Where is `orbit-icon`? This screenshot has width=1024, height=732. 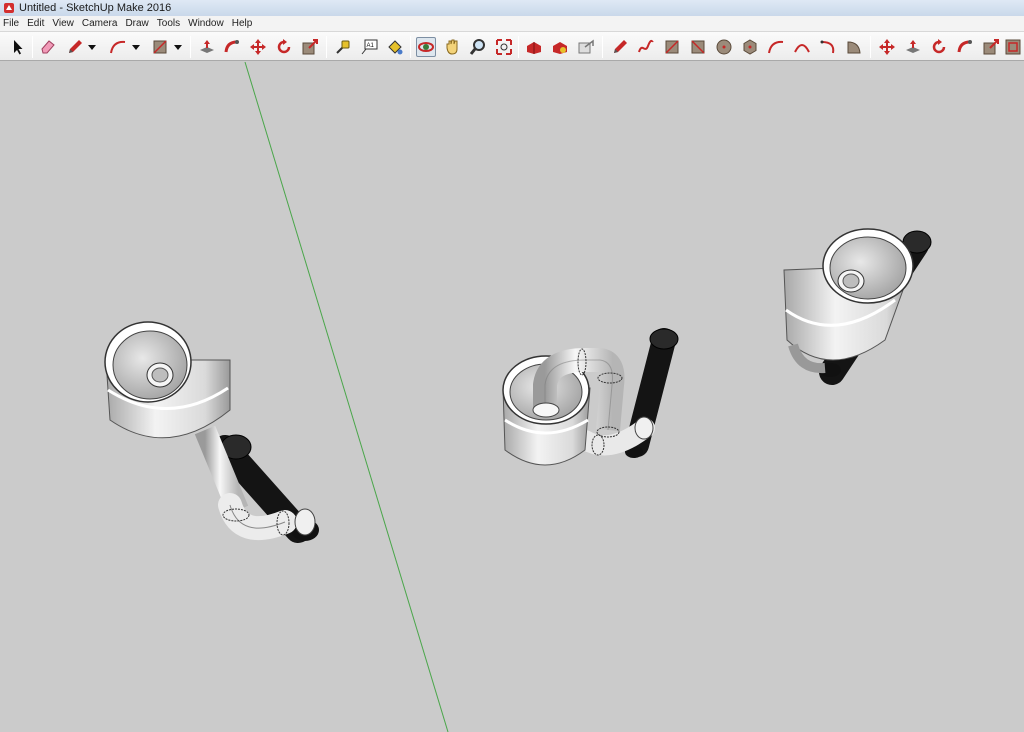 orbit-icon is located at coordinates (426, 47).